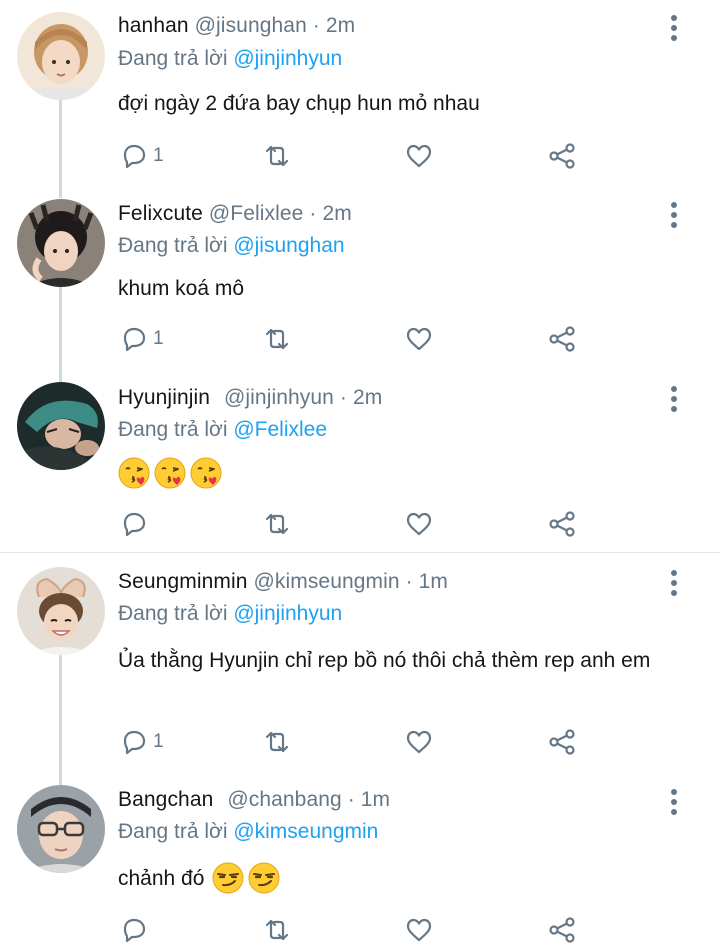 The height and width of the screenshot is (952, 720). What do you see at coordinates (326, 581) in the screenshot?
I see `user-handle: @kimseungmin` at bounding box center [326, 581].